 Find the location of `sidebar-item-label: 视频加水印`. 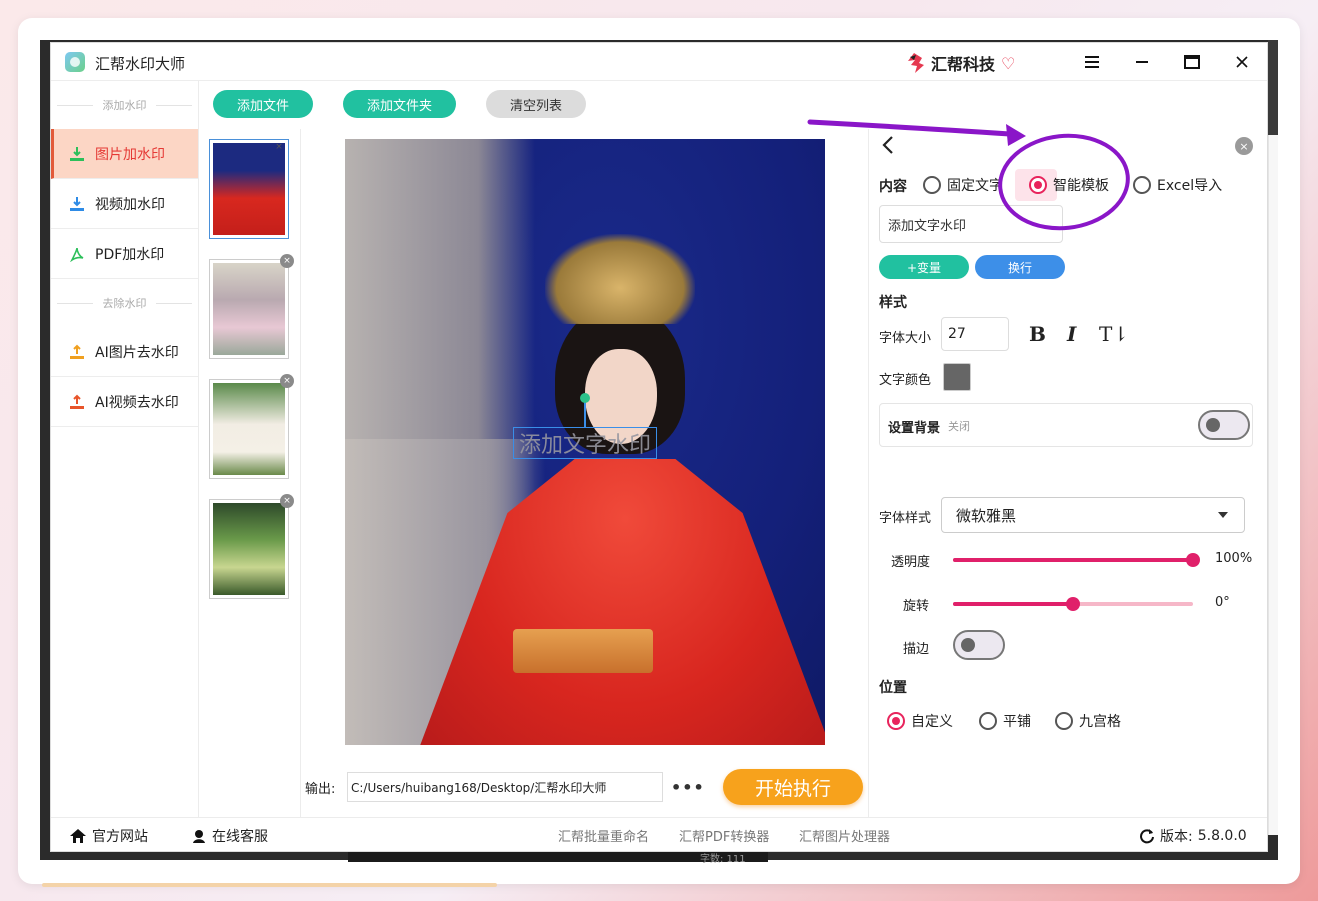

sidebar-item-label: 视频加水印 is located at coordinates (130, 204).